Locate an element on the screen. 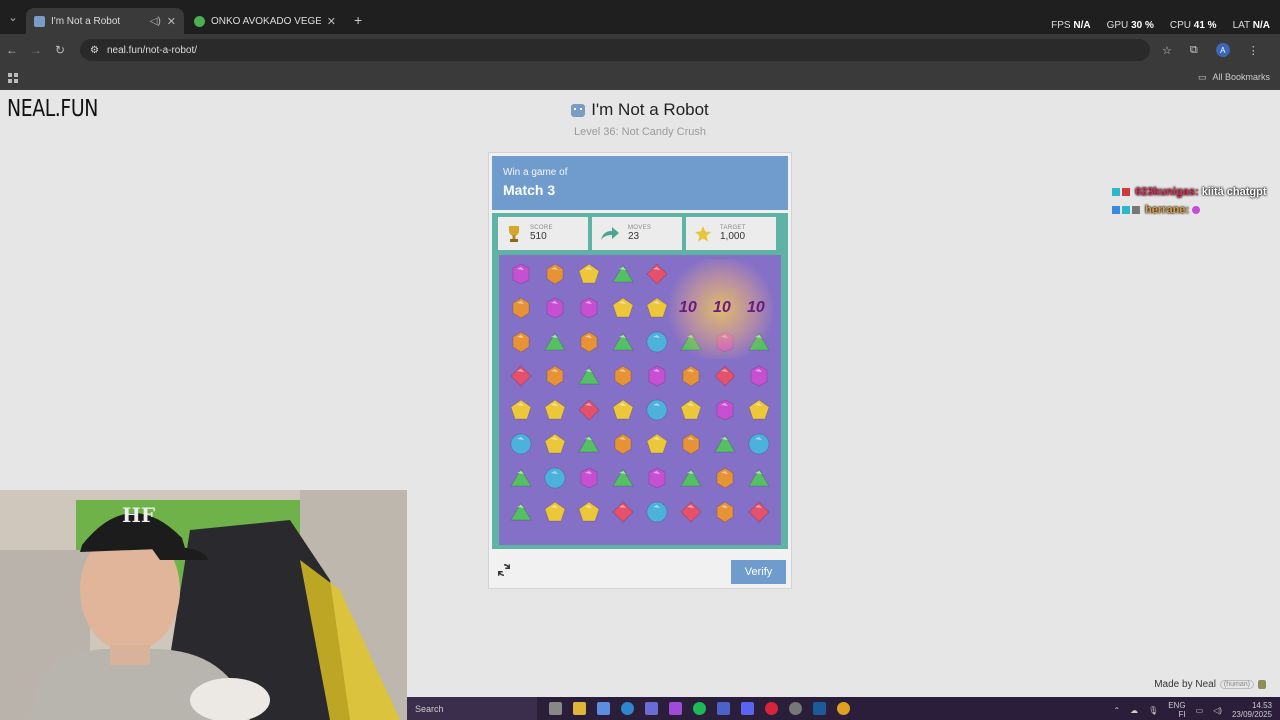 This screenshot has height=720, width=1280. network-icon: ▭ is located at coordinates (1200, 710).